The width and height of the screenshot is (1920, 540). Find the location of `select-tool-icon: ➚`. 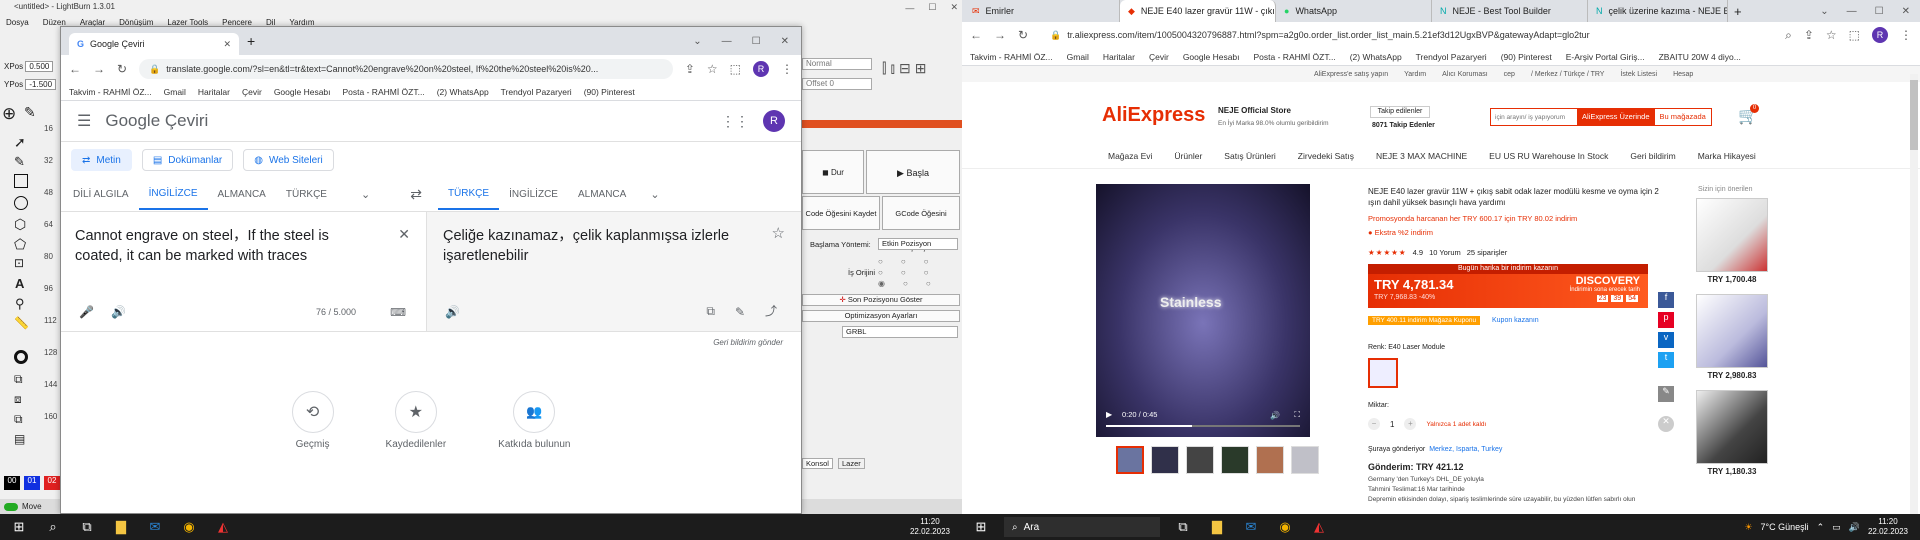

select-tool-icon: ➚ is located at coordinates (20, 142).